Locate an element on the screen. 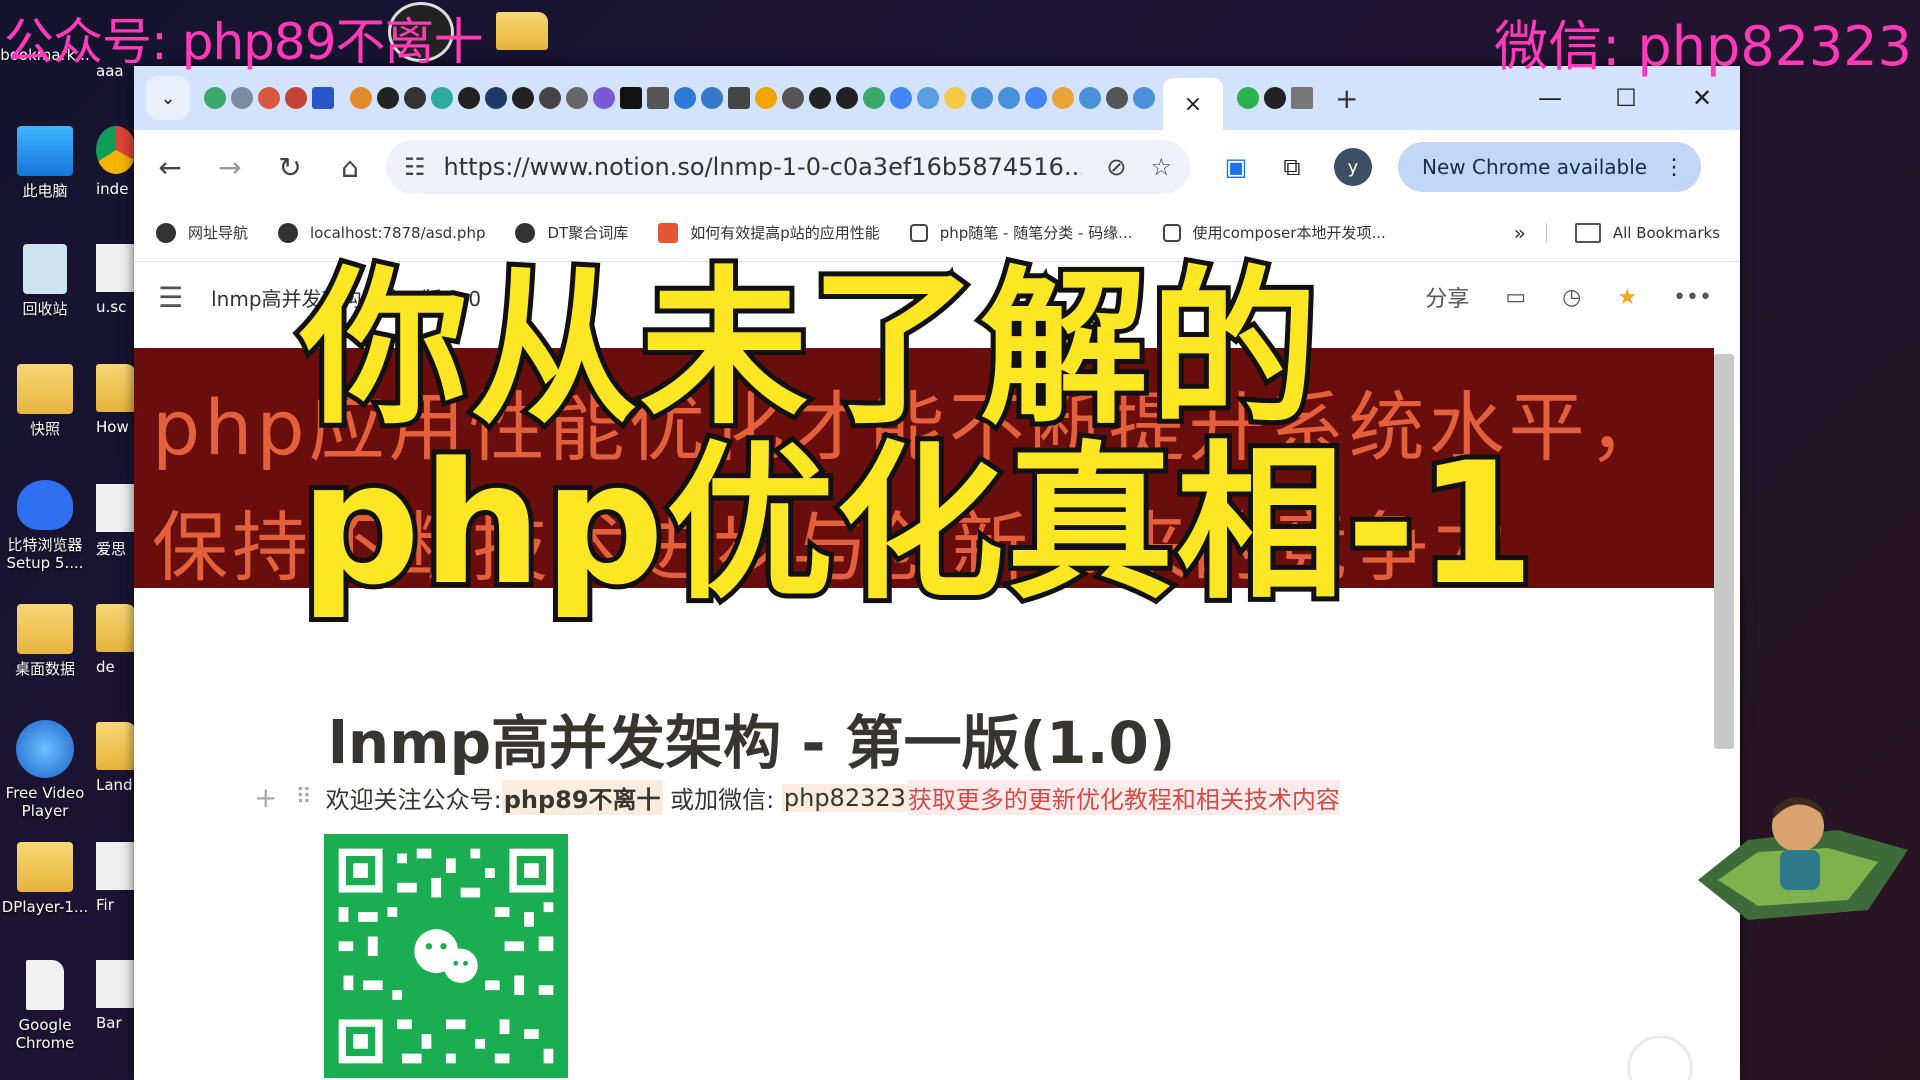 The width and height of the screenshot is (1920, 1080). all-bookmarks-button: All Bookmarks is located at coordinates (1632, 232).